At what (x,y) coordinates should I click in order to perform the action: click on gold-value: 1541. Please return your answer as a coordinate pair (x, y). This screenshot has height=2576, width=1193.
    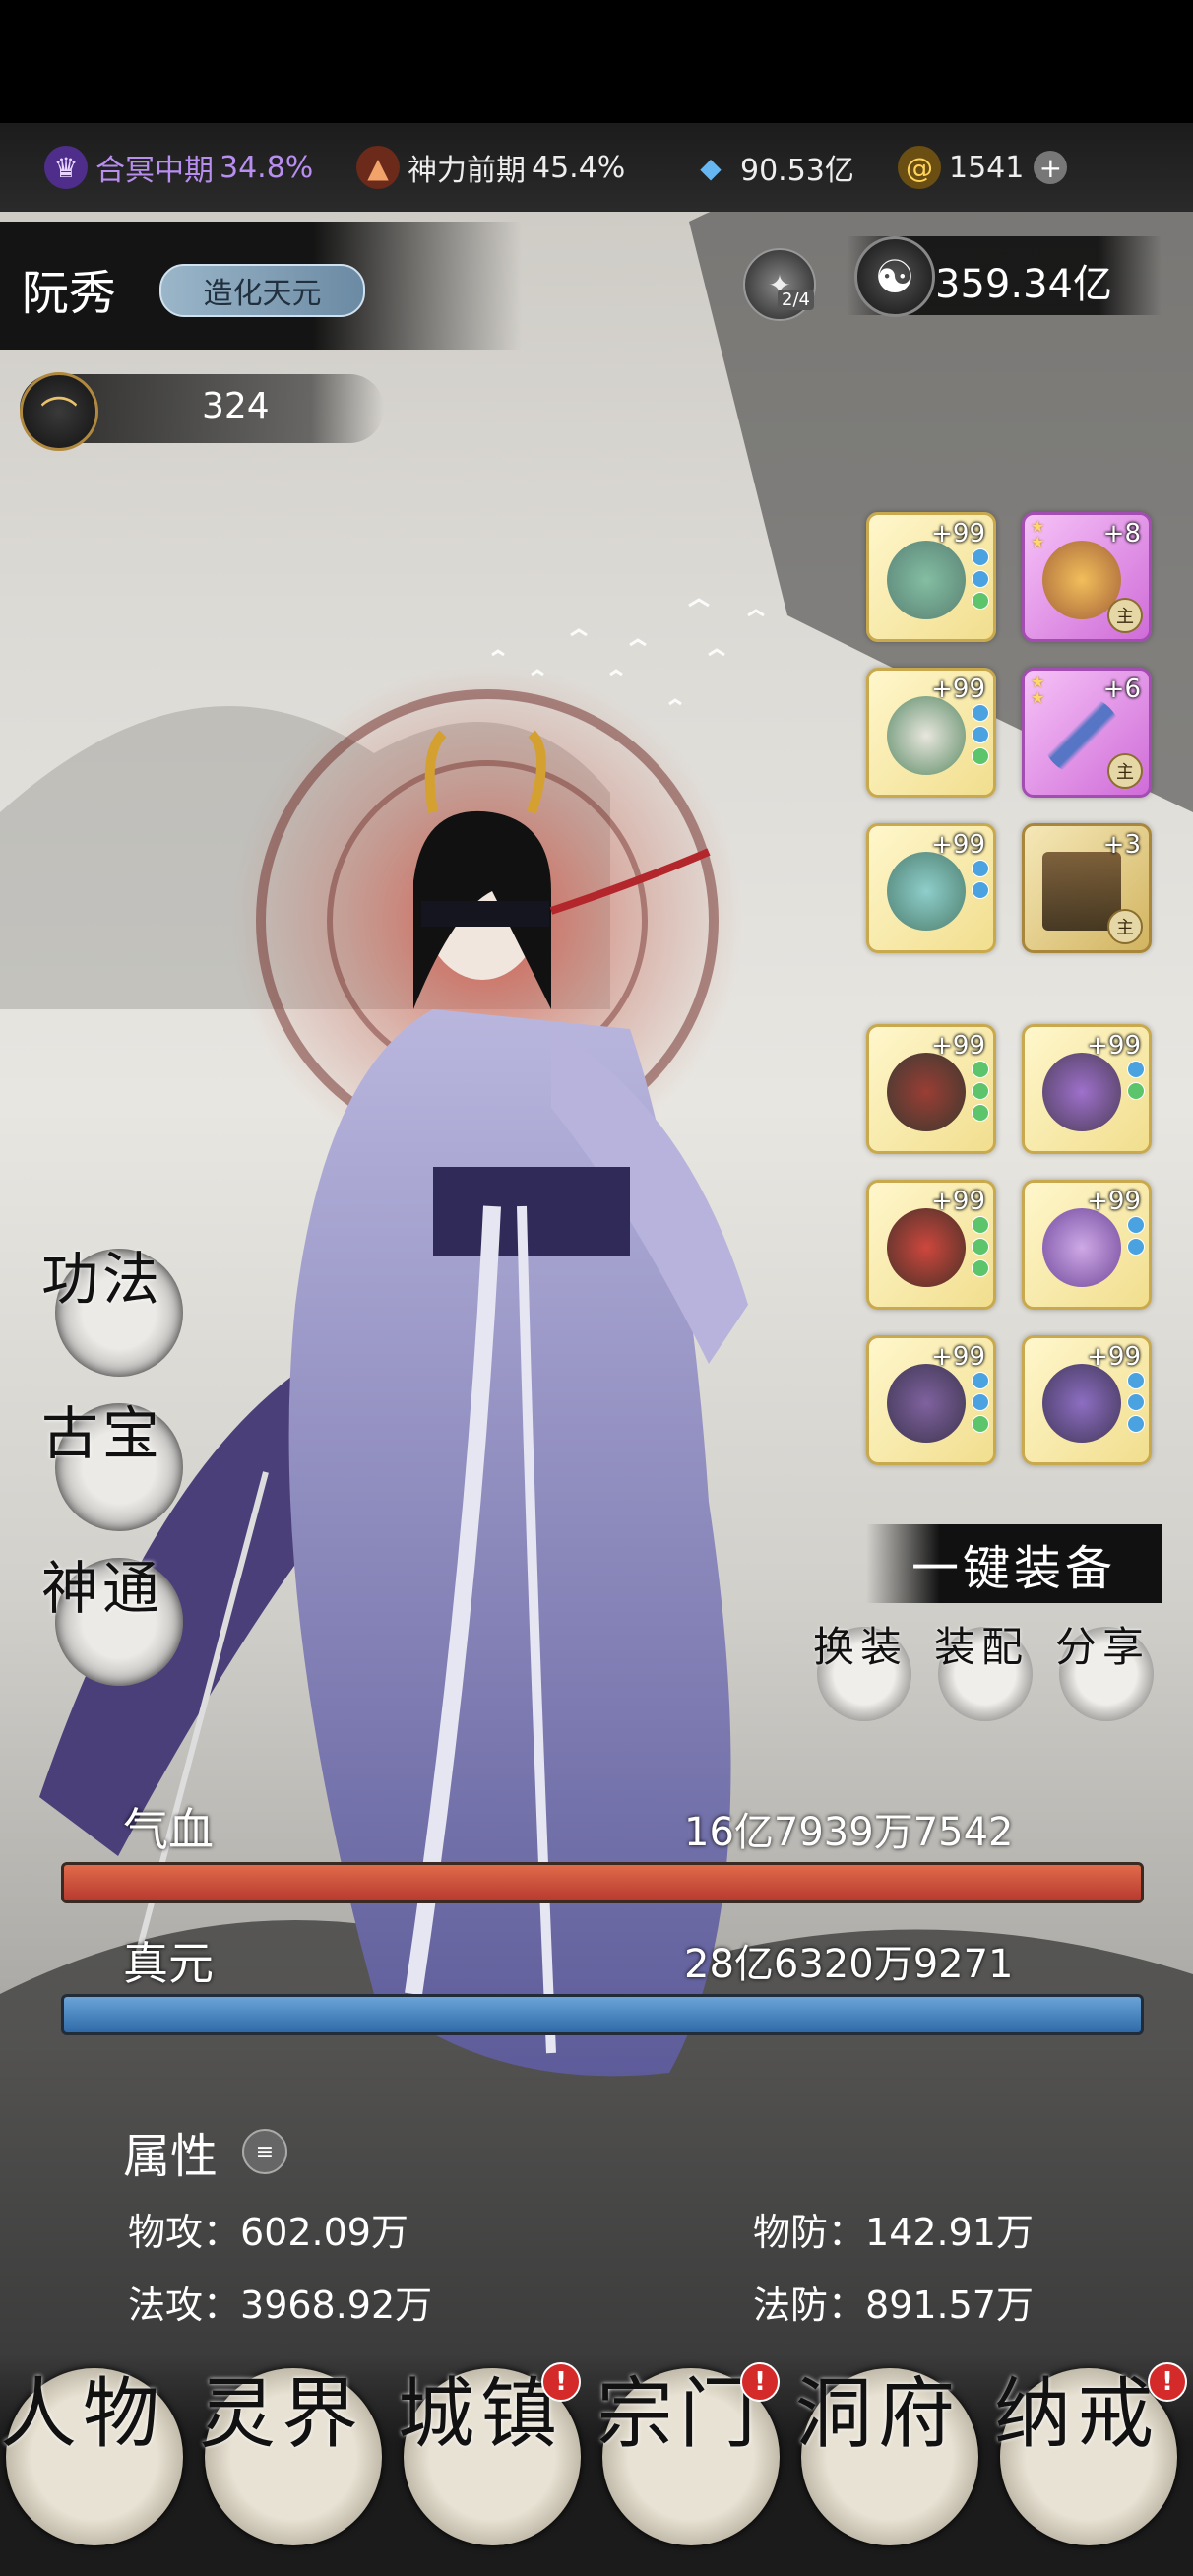
    Looking at the image, I should click on (987, 167).